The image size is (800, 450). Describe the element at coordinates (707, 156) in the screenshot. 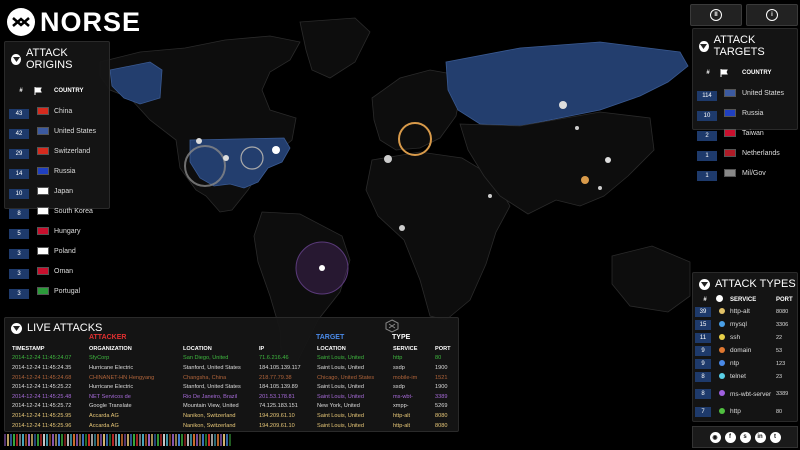

I see `target-count: 1` at that location.